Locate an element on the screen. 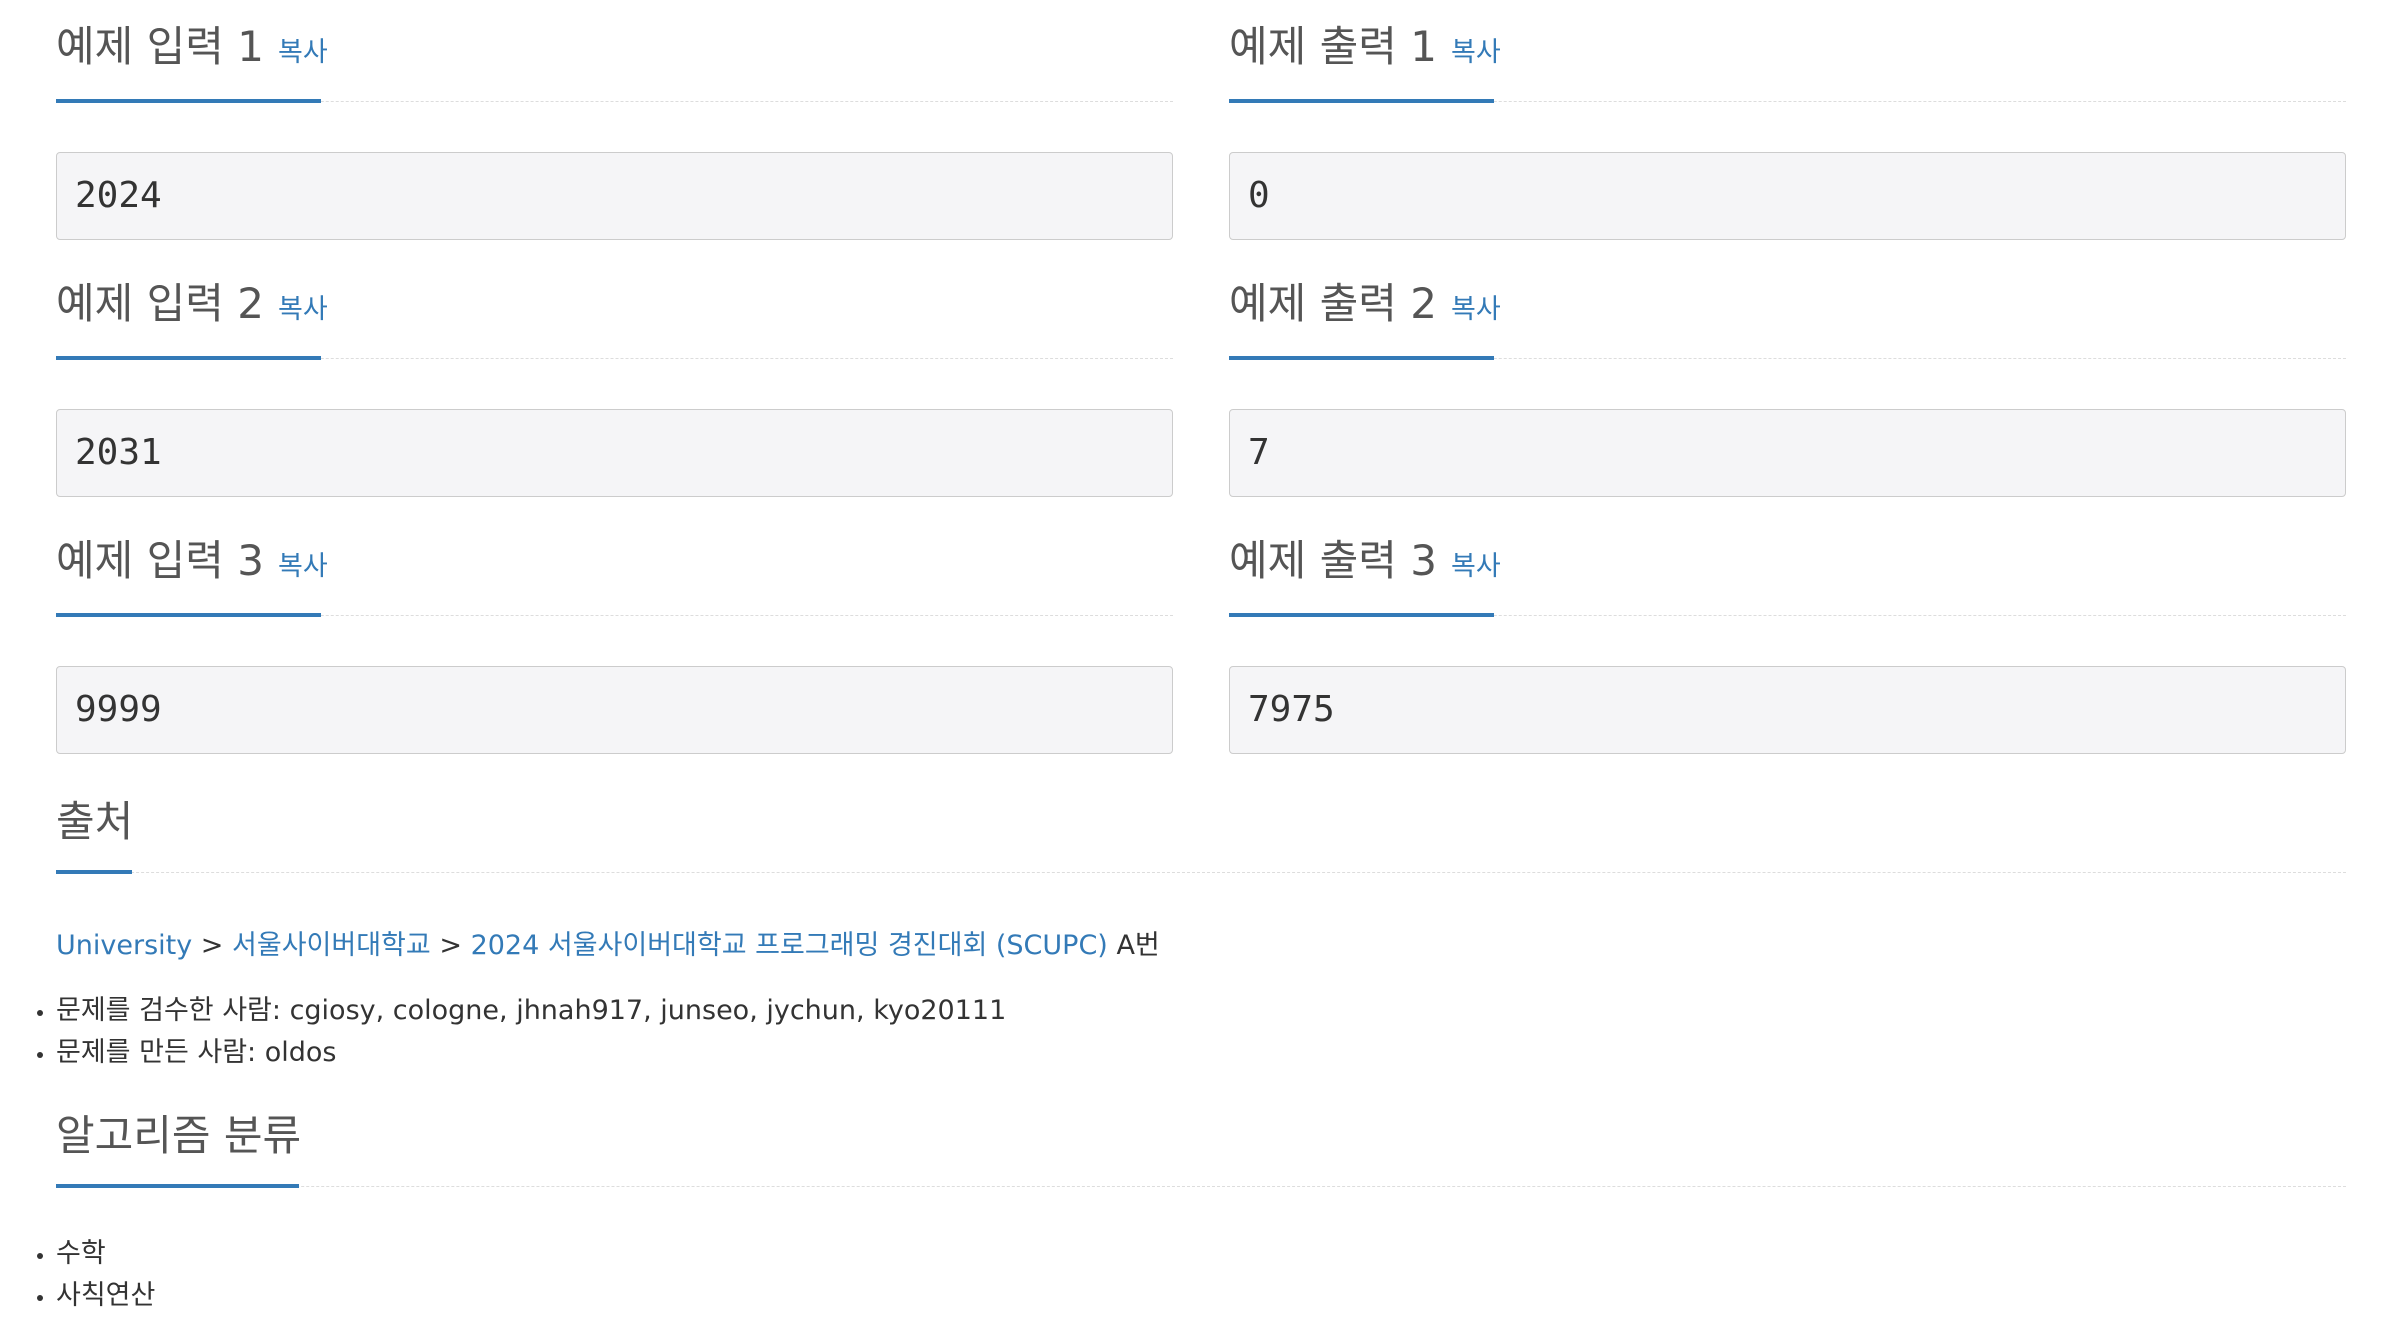  source-headline: 출처 is located at coordinates (1201, 822).